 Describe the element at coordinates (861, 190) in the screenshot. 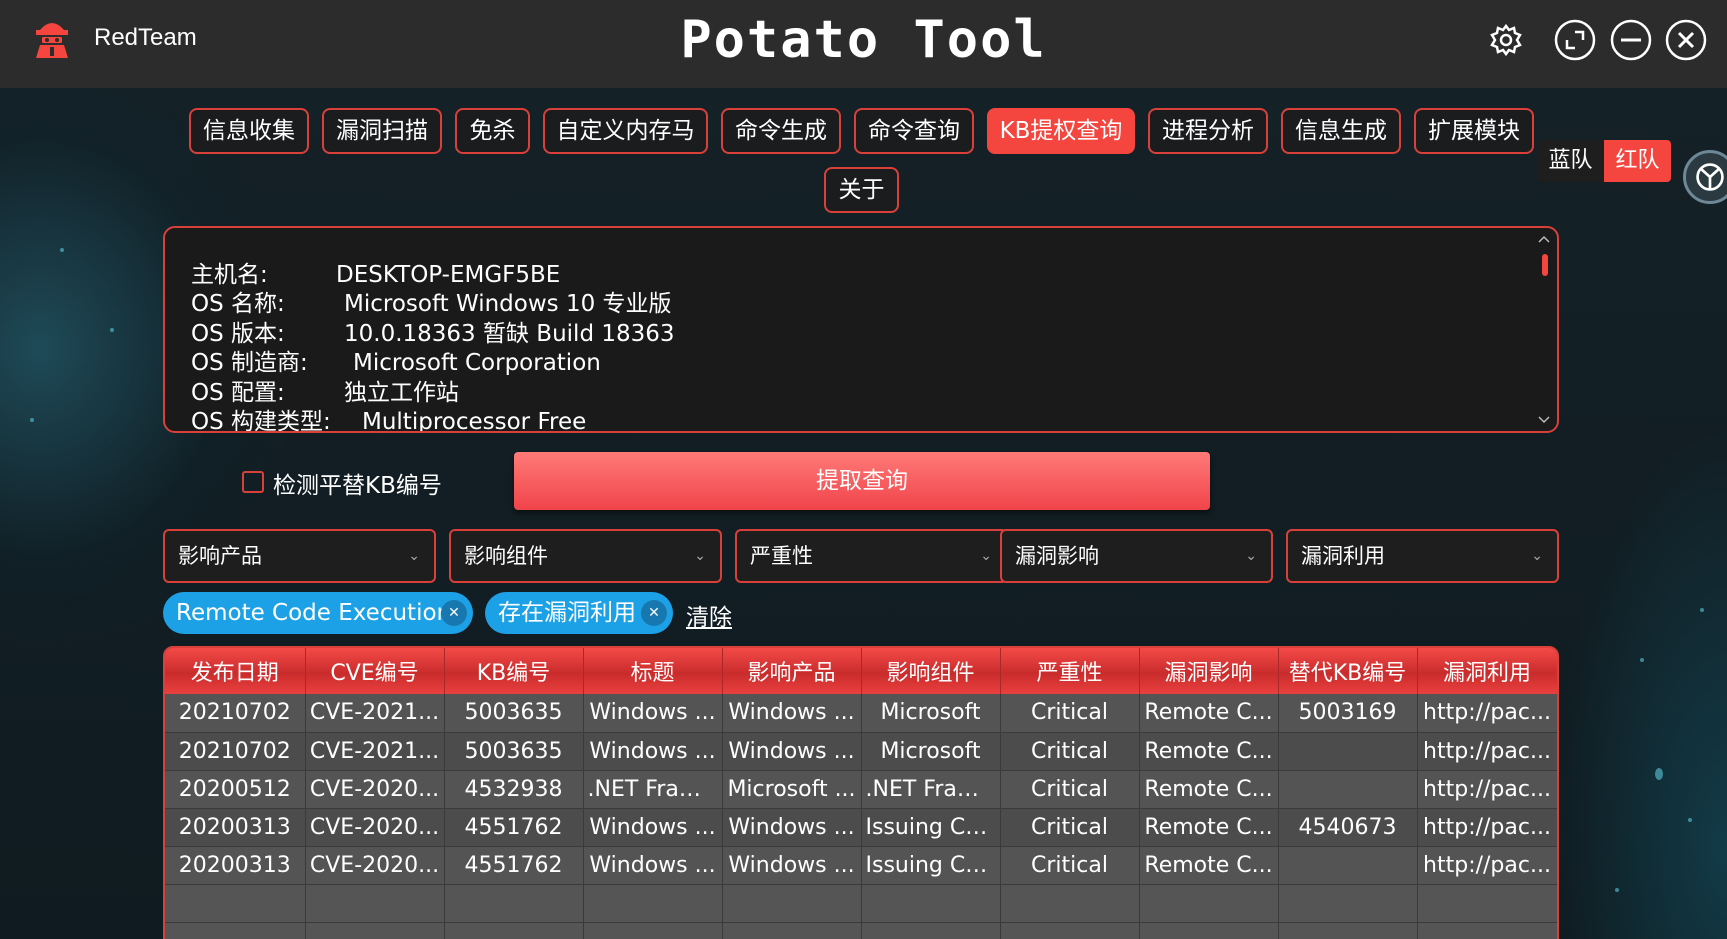

I see `tab-about: 关于` at that location.